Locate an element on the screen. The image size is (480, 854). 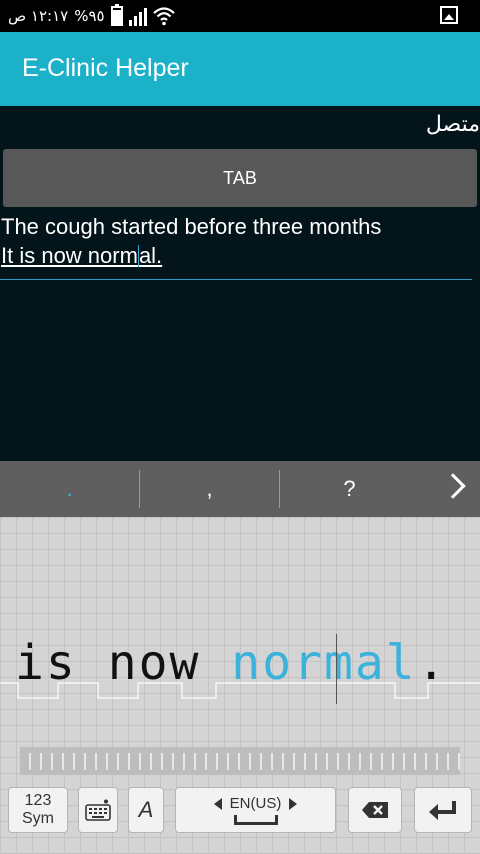
suggestion-period: . is located at coordinates (69, 489).